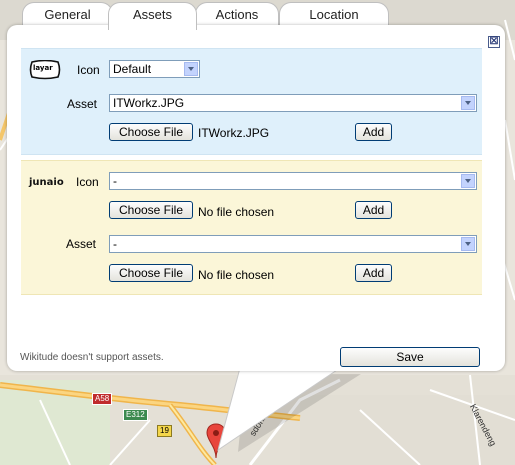  I want to click on junaio-icon-label: Icon, so click(87, 182).